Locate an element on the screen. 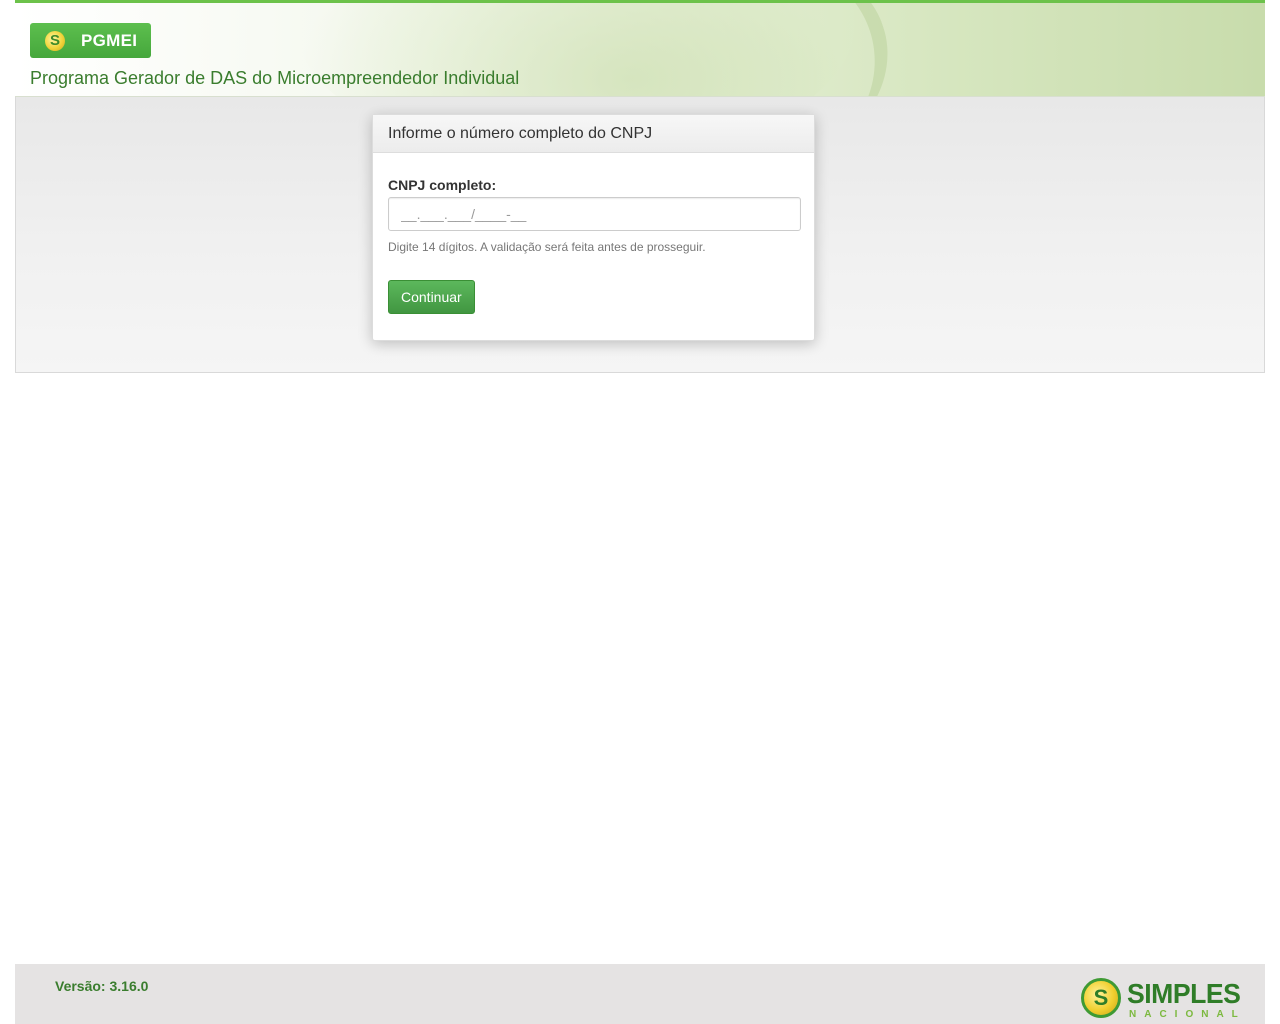  simples-logo-subword: NACIONAL is located at coordinates (1187, 1014).